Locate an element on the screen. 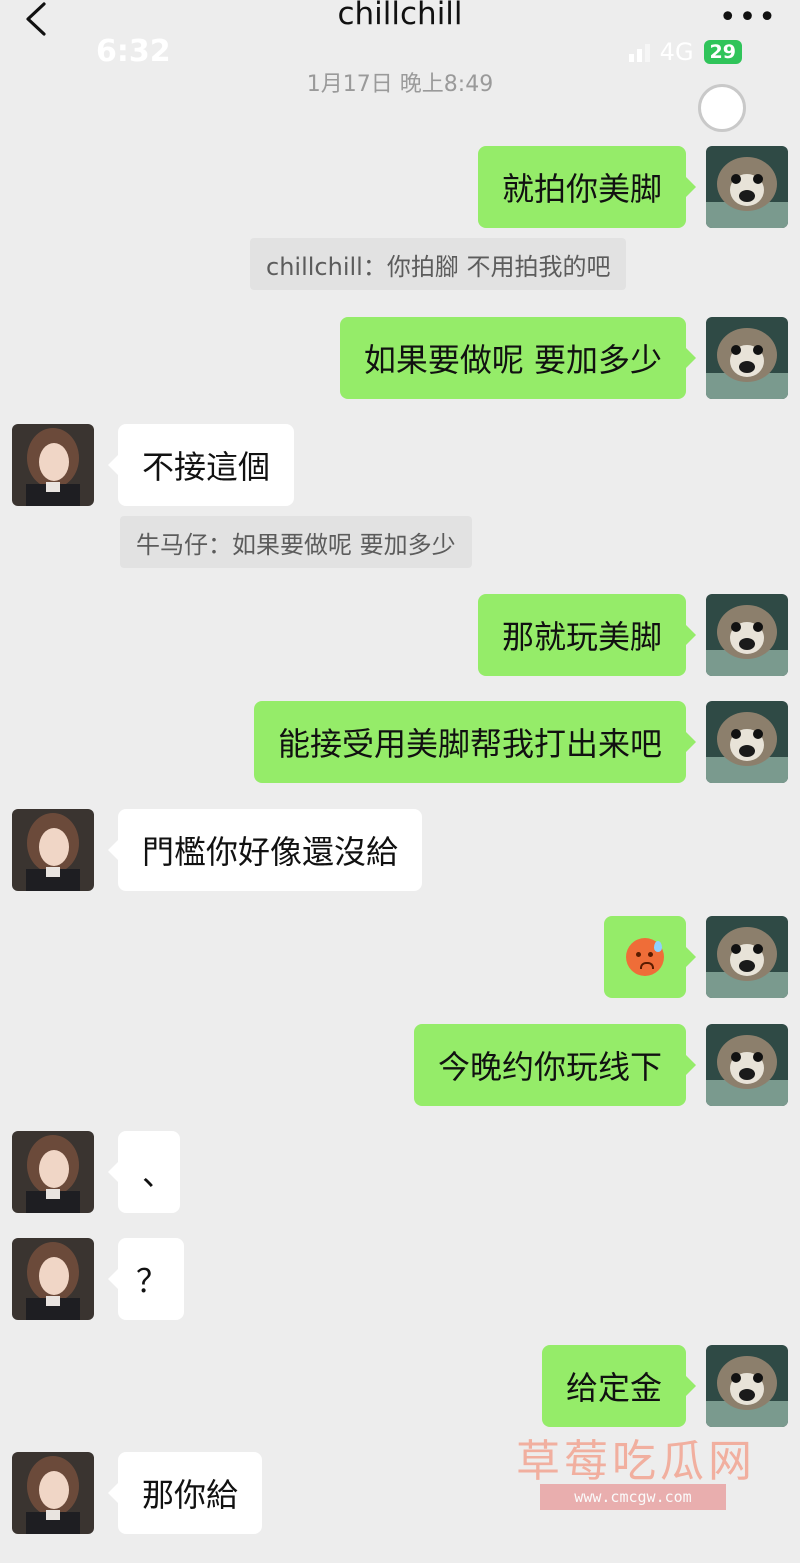 The width and height of the screenshot is (800, 1563). my-message-bubble: 给定金 is located at coordinates (619, 1386).